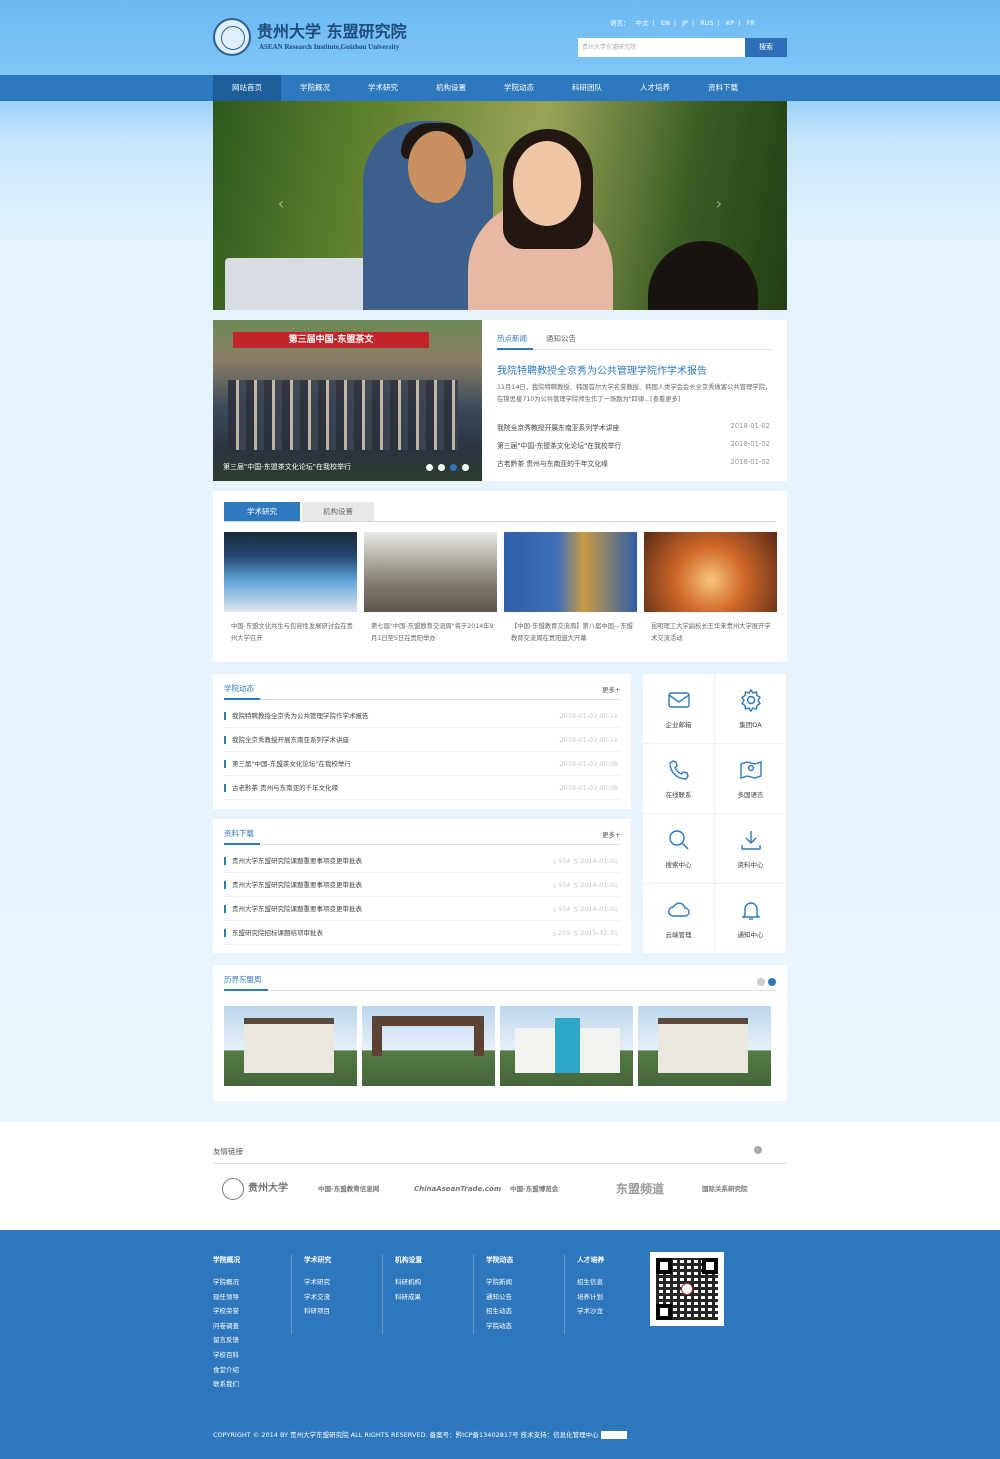 The width and height of the screenshot is (1000, 1459). What do you see at coordinates (226, 1339) in the screenshot?
I see `footer-link: 留言反馈` at bounding box center [226, 1339].